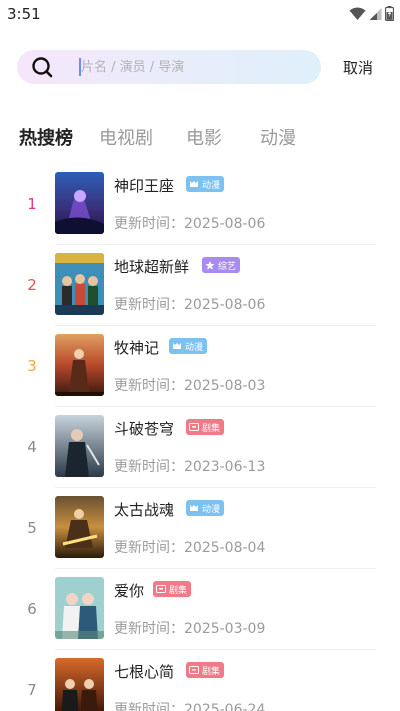 The image size is (400, 711). Describe the element at coordinates (32, 690) in the screenshot. I see `rank-number: 7` at that location.